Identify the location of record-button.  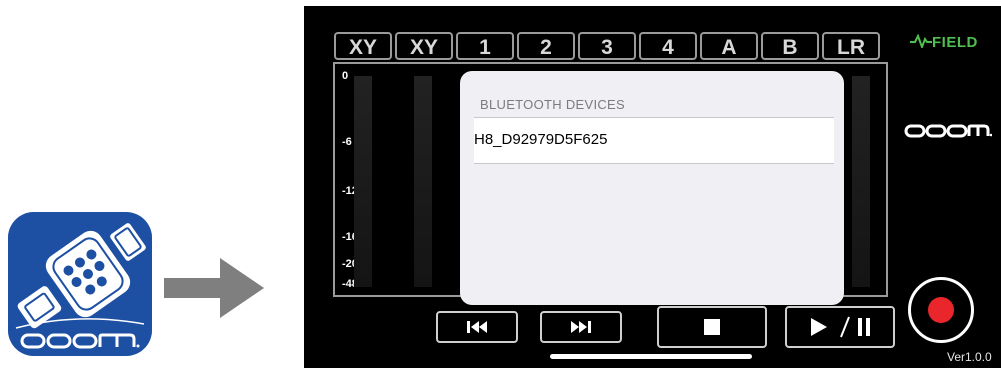
(941, 310).